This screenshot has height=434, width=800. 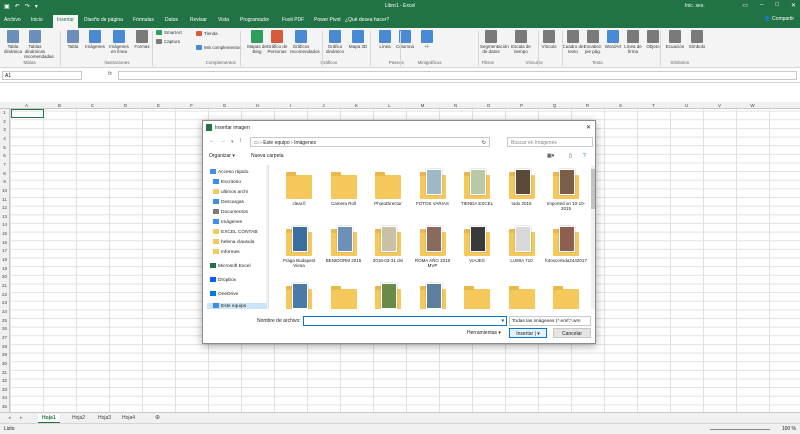 What do you see at coordinates (4, 155) in the screenshot?
I see `row-header: 6` at bounding box center [4, 155].